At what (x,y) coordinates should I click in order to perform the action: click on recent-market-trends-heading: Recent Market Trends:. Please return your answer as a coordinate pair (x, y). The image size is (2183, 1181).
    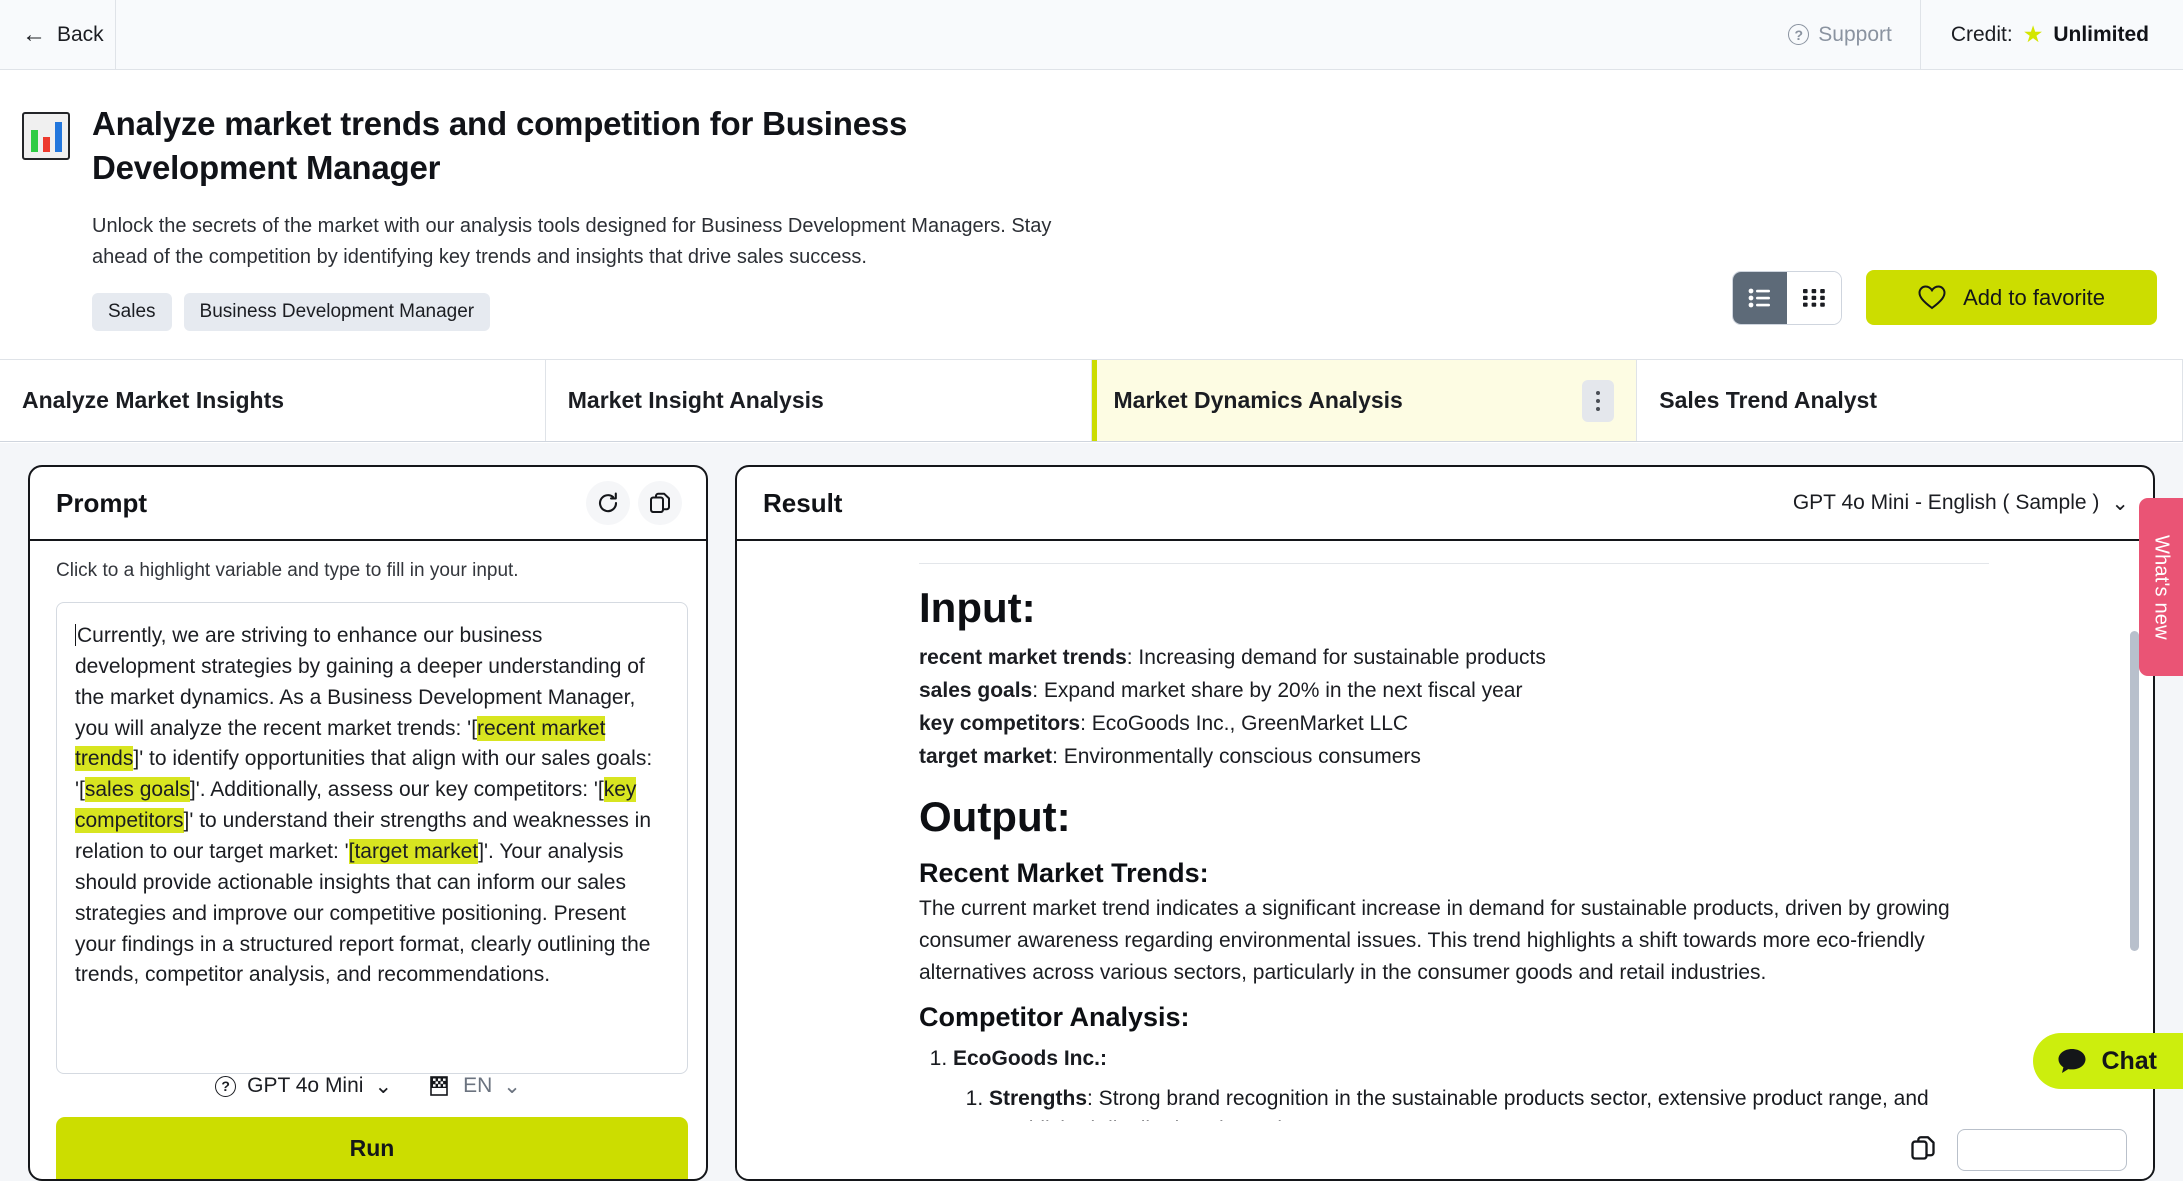
    Looking at the image, I should click on (1064, 872).